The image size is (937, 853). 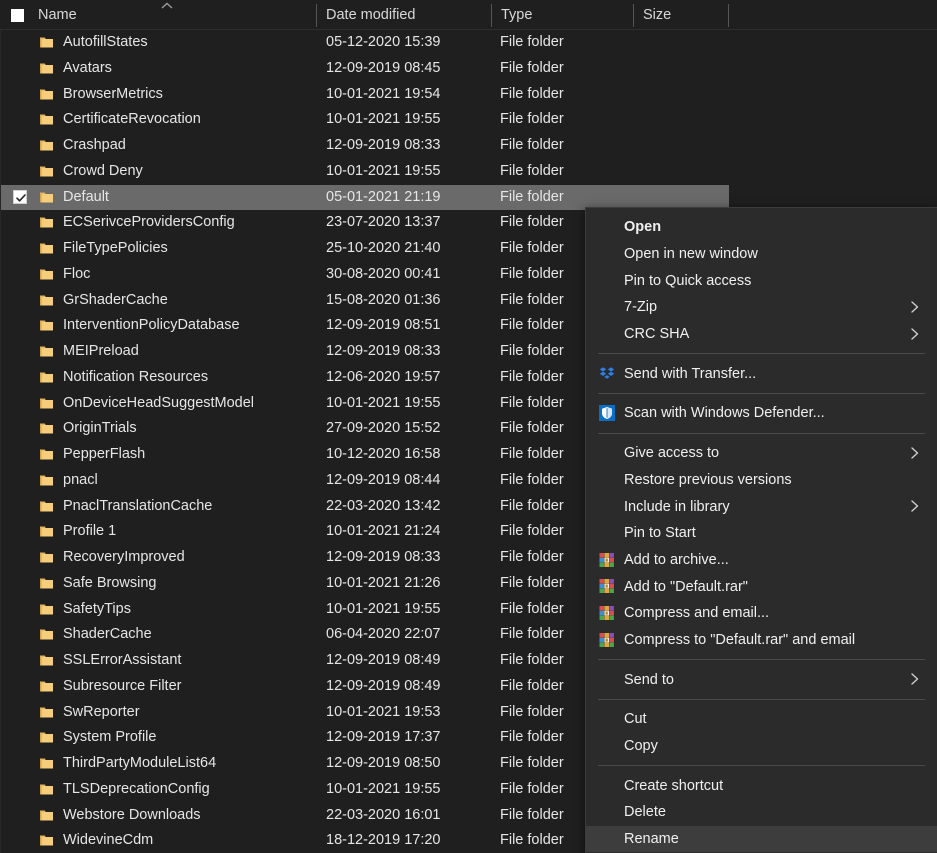 What do you see at coordinates (691, 254) in the screenshot?
I see `menu-item-label: Open in new window` at bounding box center [691, 254].